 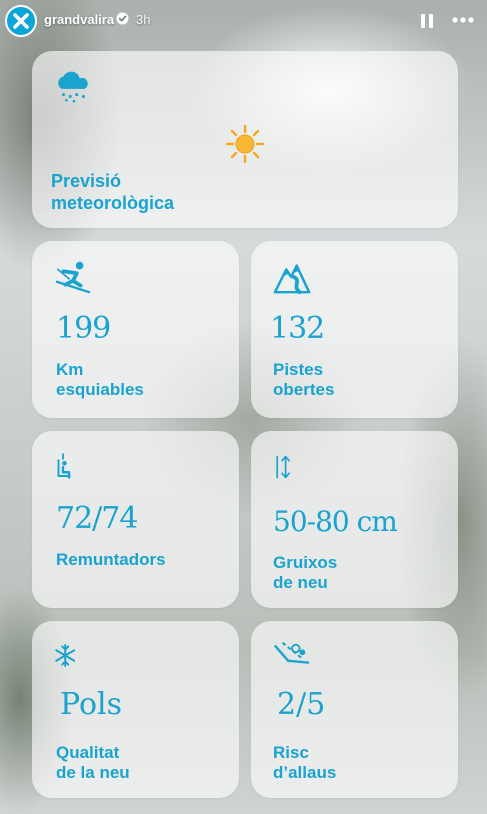 I want to click on km-label: Km esquiables, so click(x=100, y=379).